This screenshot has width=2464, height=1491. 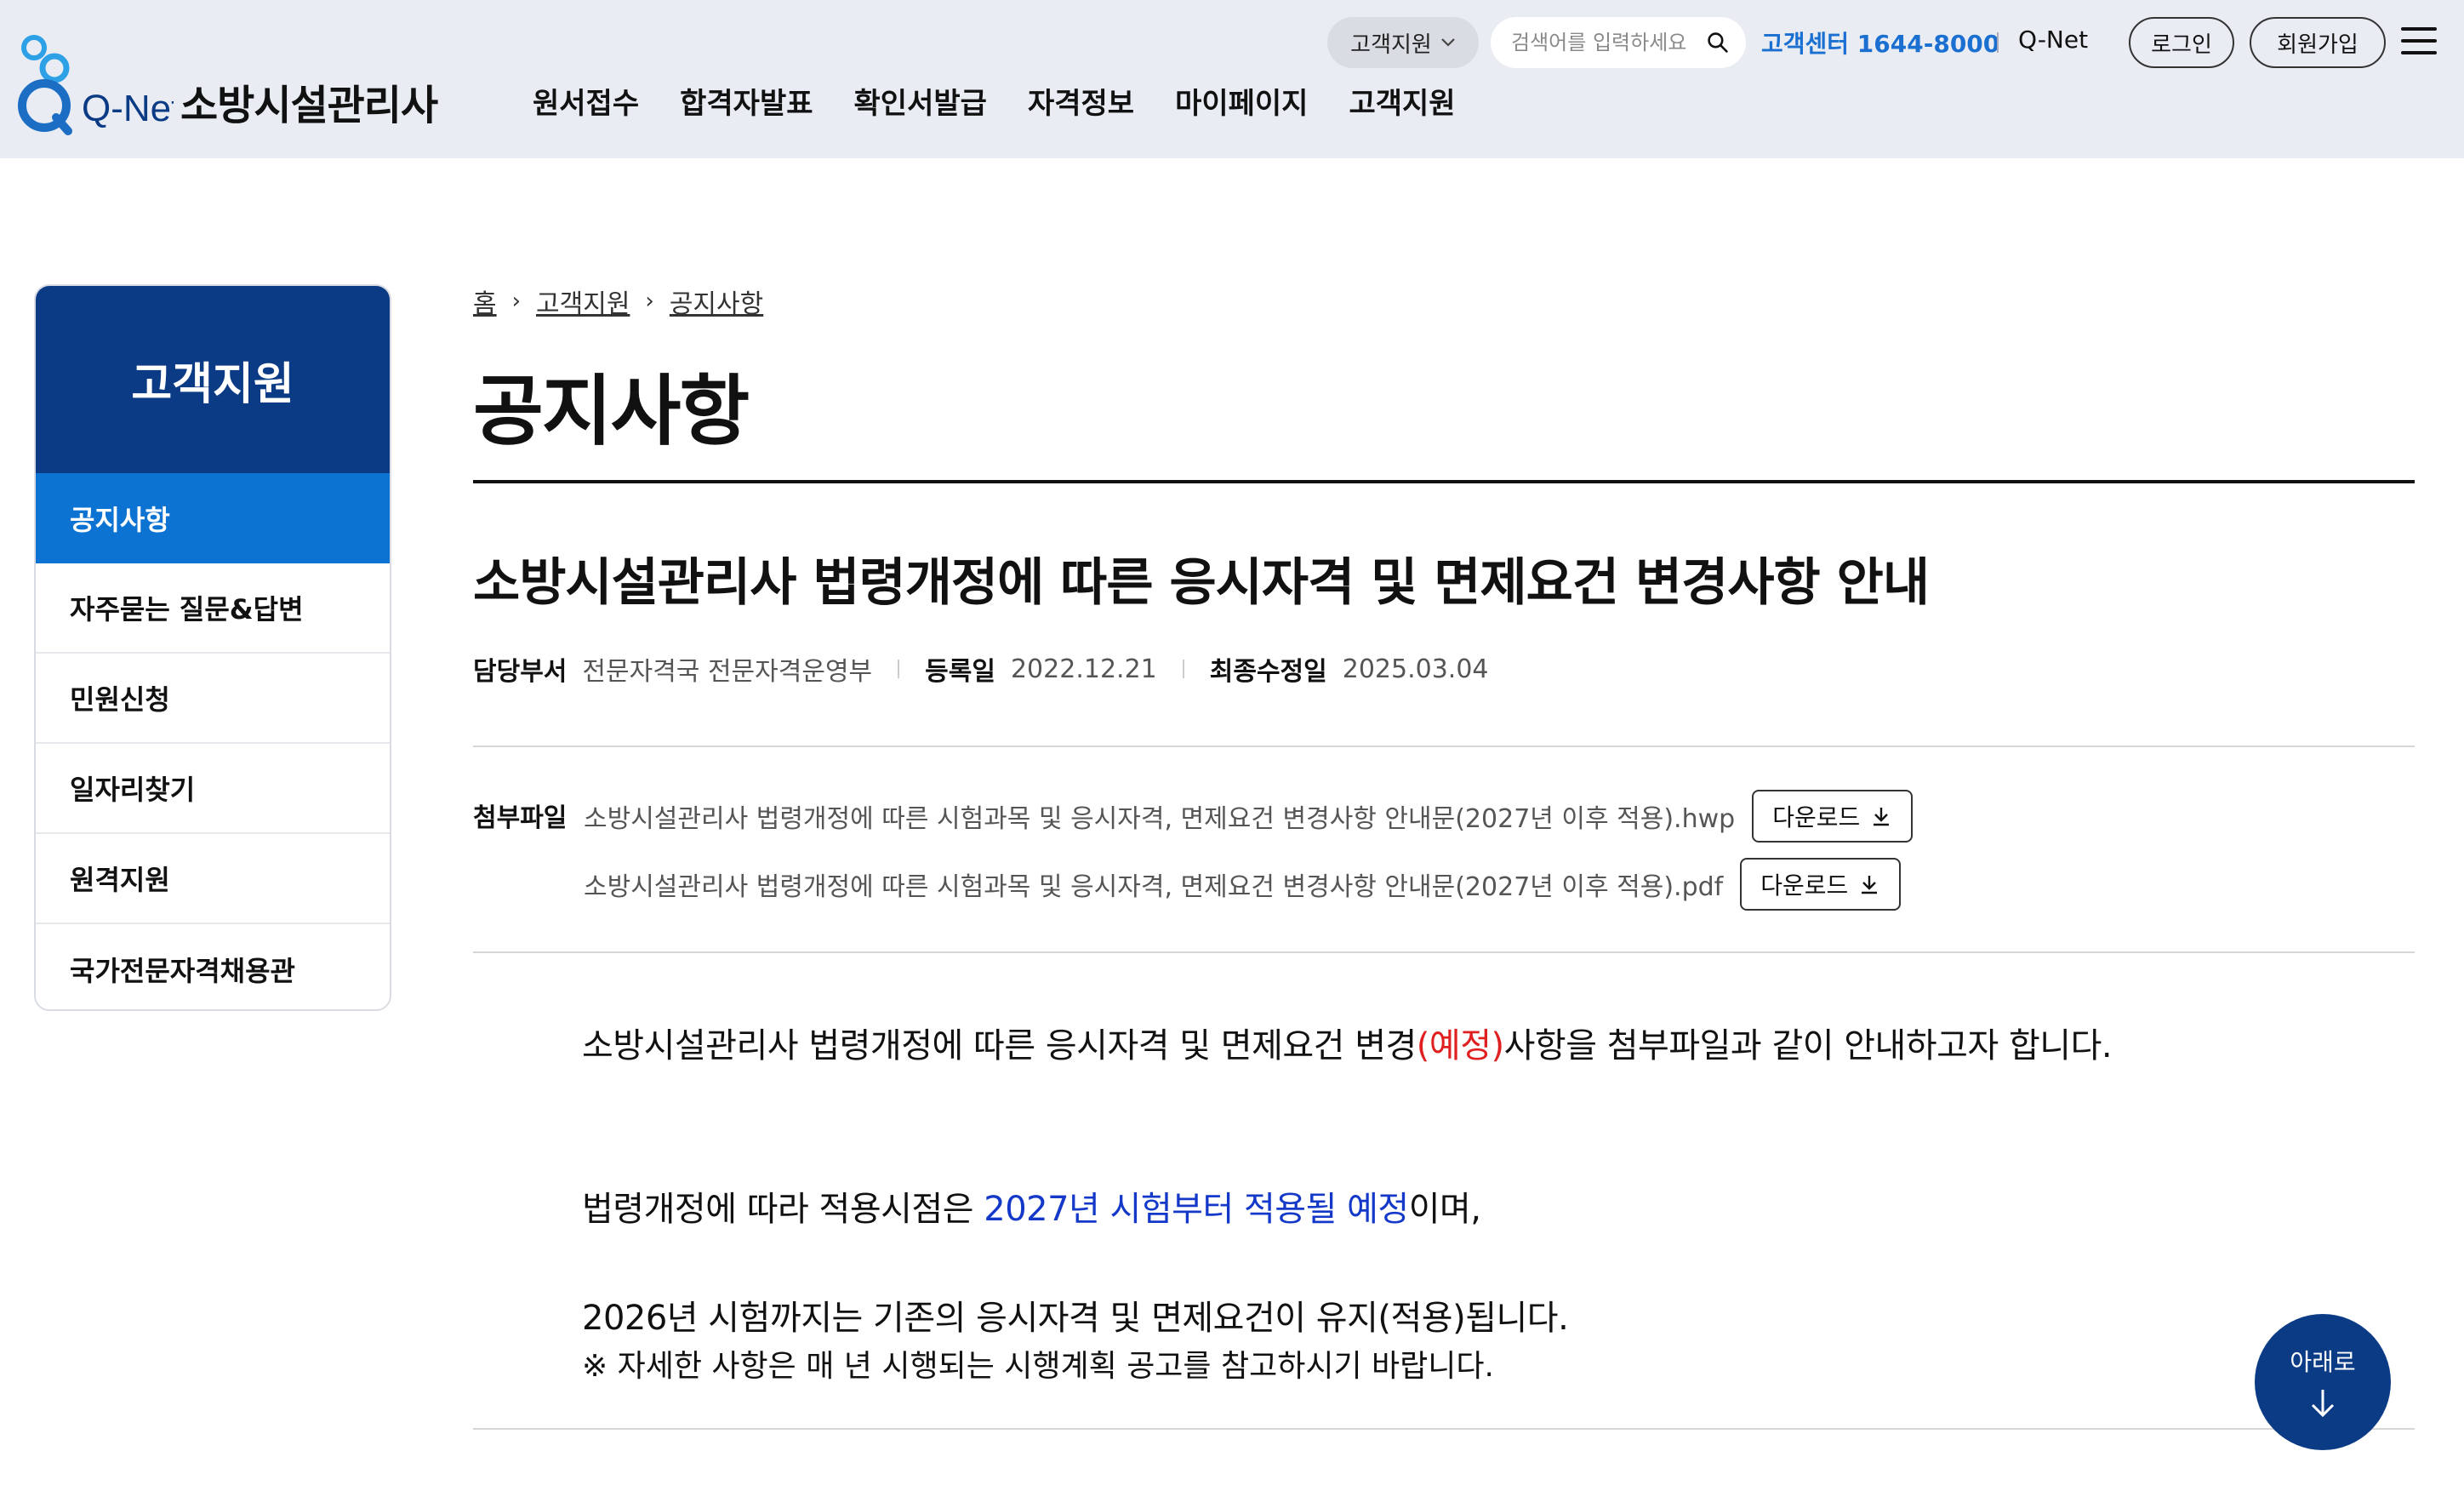 What do you see at coordinates (213, 966) in the screenshot?
I see `sidebar-item-recruitment: 국가전문자격채용관` at bounding box center [213, 966].